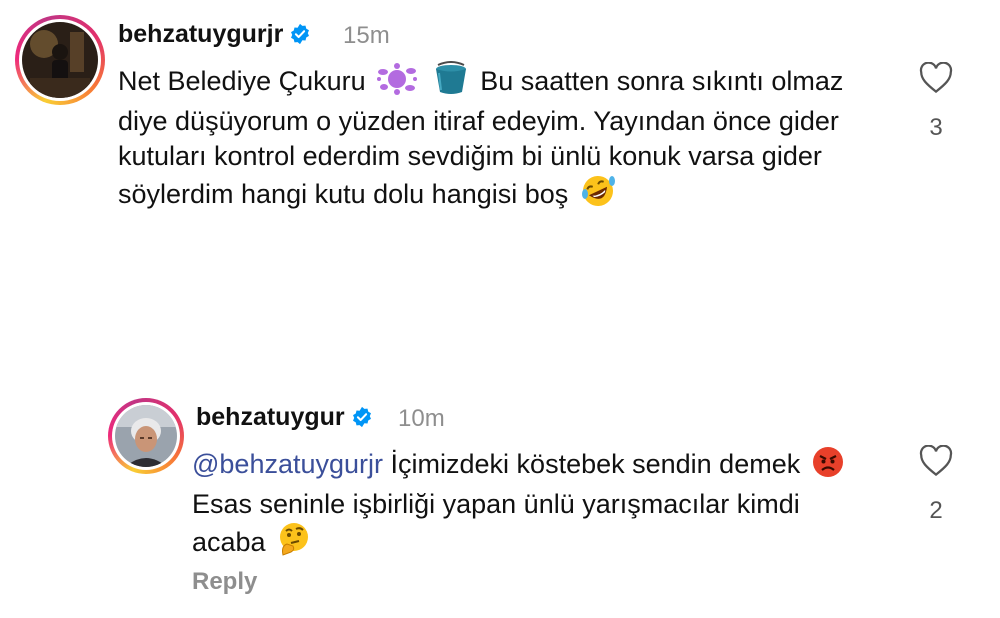 This screenshot has width=1000, height=618. Describe the element at coordinates (294, 543) in the screenshot. I see `thinking-face-emoji-icon` at that location.